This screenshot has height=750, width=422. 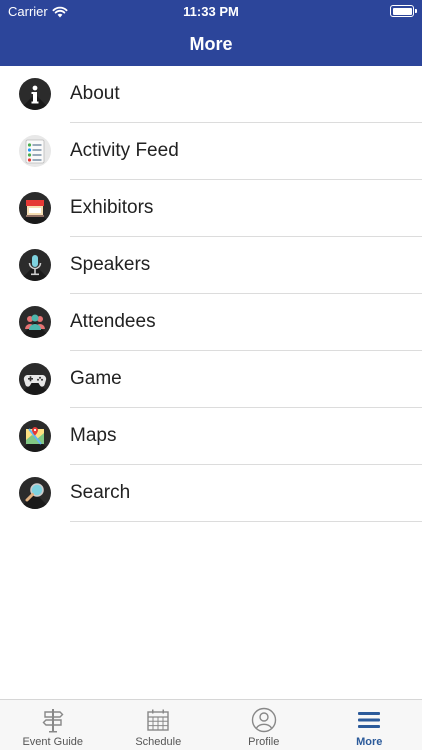 I want to click on activity-feed-icon, so click(x=35, y=151).